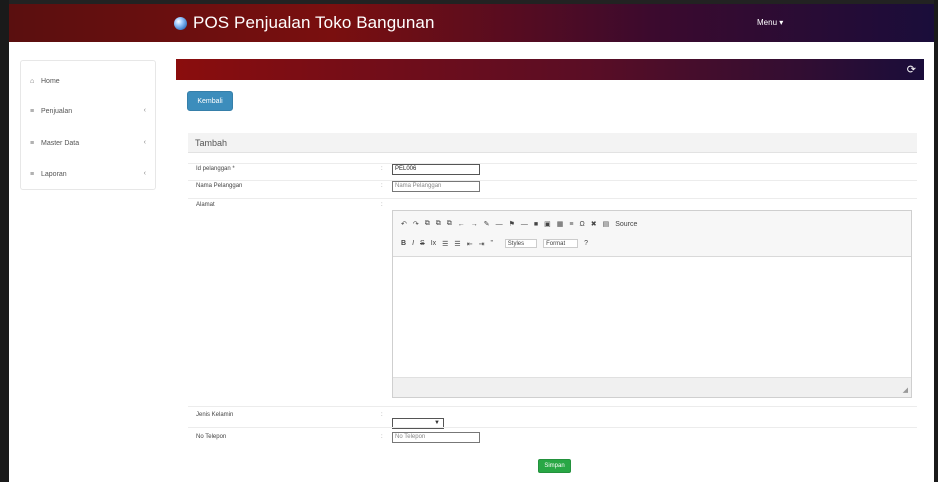 The width and height of the screenshot is (938, 482). What do you see at coordinates (471, 23) in the screenshot?
I see `top-navbar: POS Penjualan Toko Bangunan Menu ▾` at bounding box center [471, 23].